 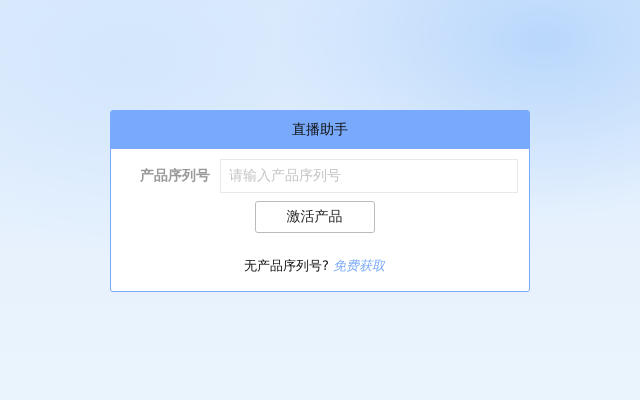 What do you see at coordinates (320, 130) in the screenshot?
I see `dialog-title: 直播助手` at bounding box center [320, 130].